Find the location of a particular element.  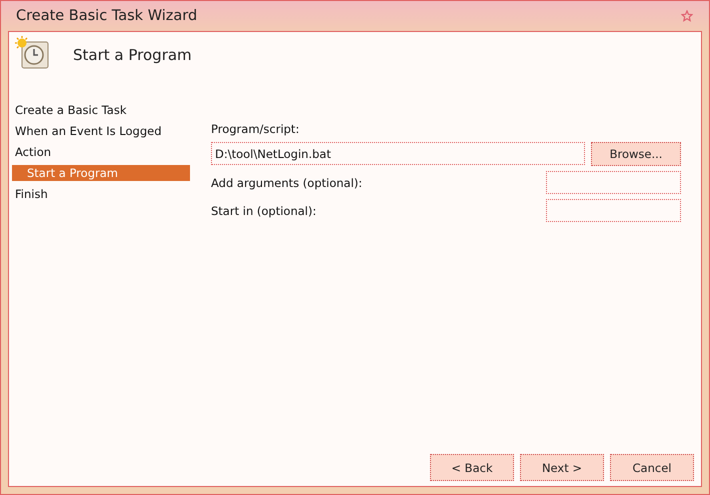

step-item: Create a Basic Task is located at coordinates (101, 110).